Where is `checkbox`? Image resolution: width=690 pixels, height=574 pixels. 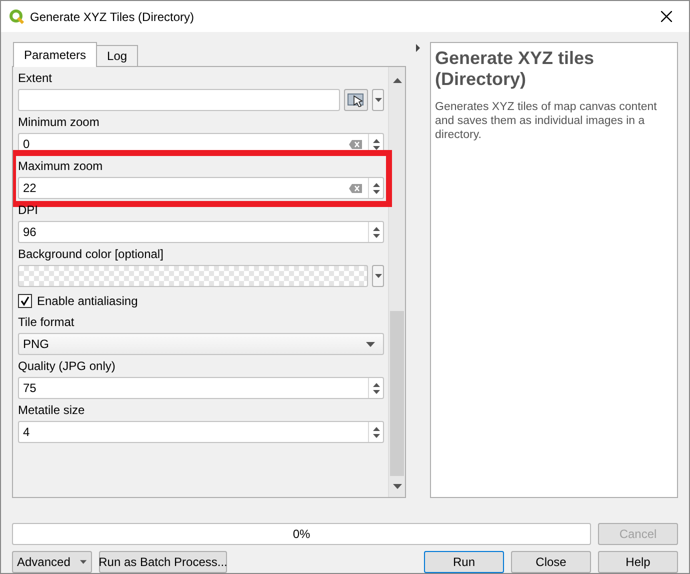 checkbox is located at coordinates (25, 301).